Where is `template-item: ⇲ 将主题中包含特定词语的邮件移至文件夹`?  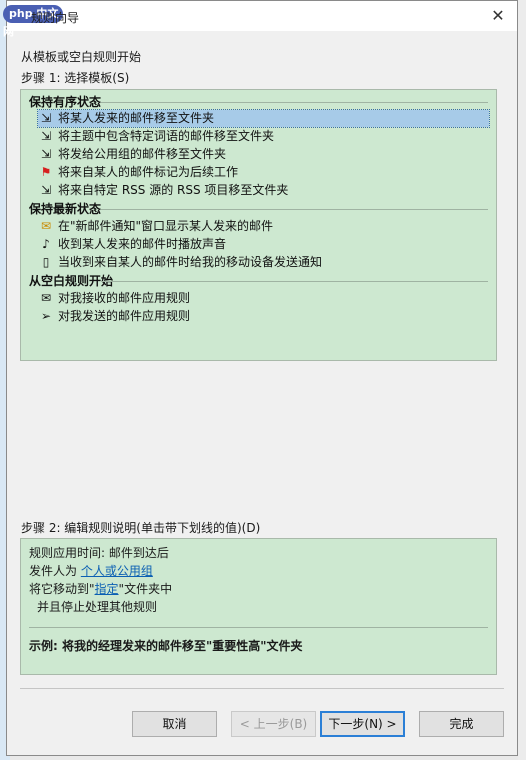
template-item: ⇲ 将主题中包含特定词语的邮件移至文件夹 is located at coordinates (263, 136).